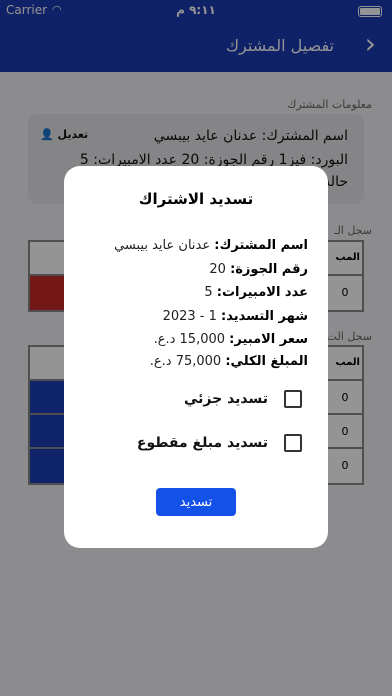 The image size is (392, 696). I want to click on fixed-amount-checkbox, so click(293, 443).